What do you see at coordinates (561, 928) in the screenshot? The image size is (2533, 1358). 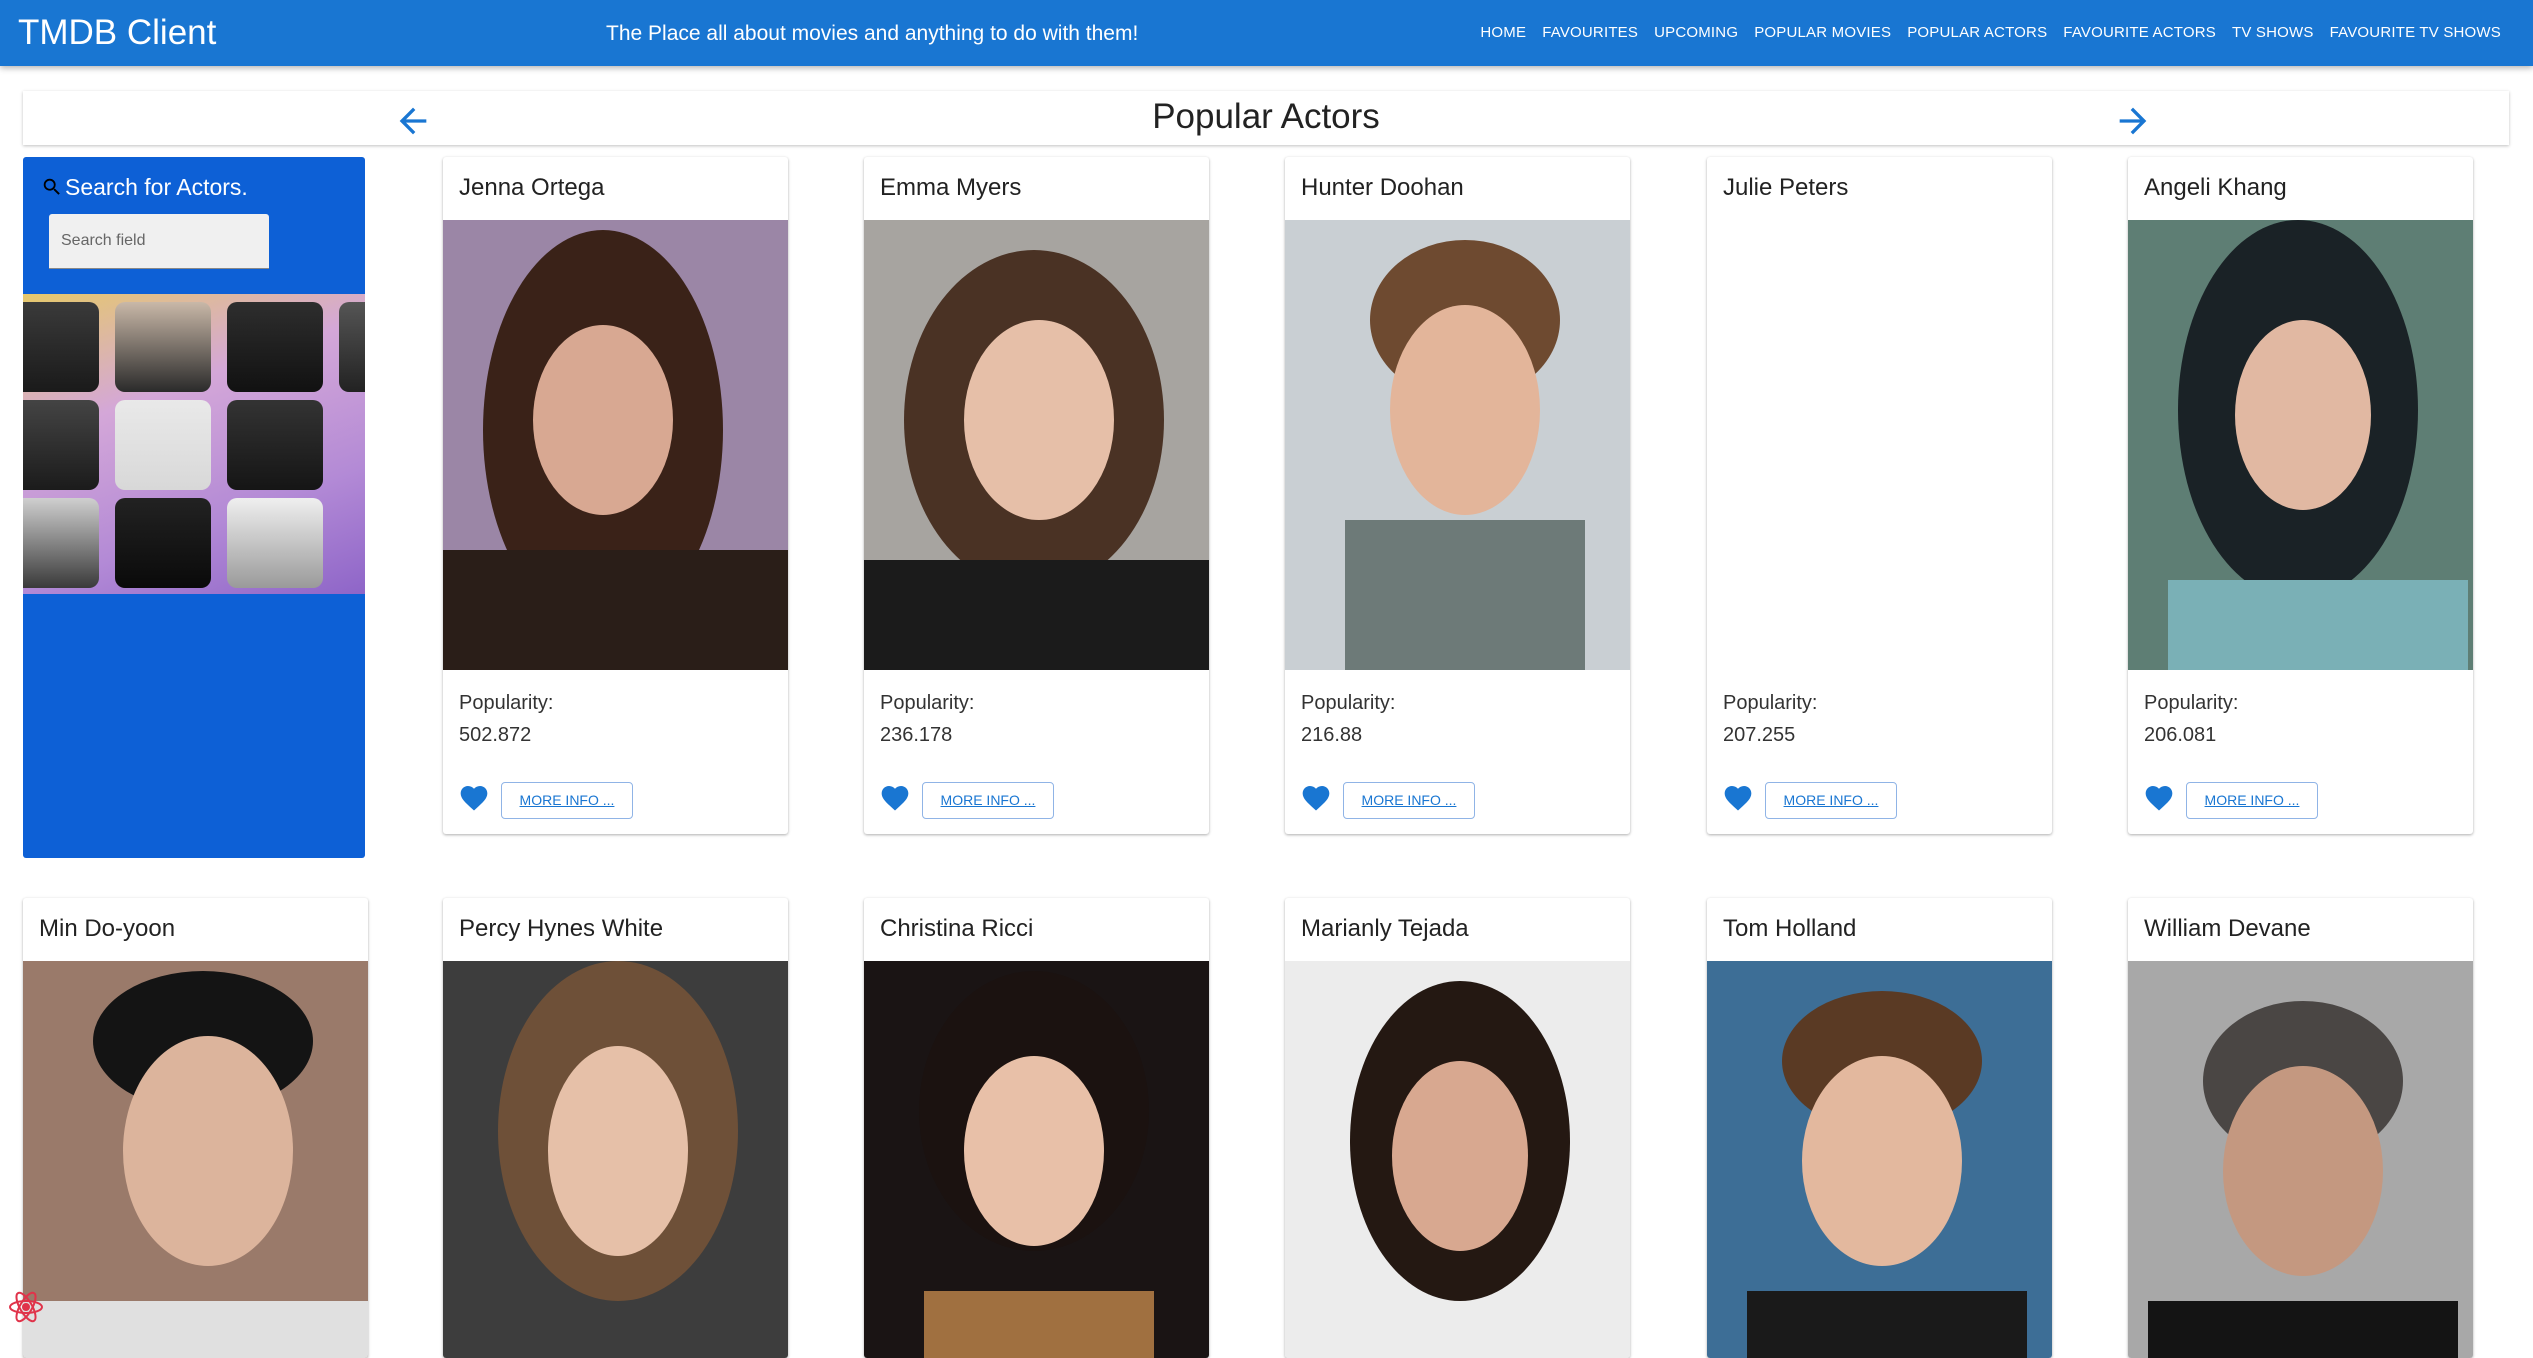 I see `actor-name: Percy Hynes White` at bounding box center [561, 928].